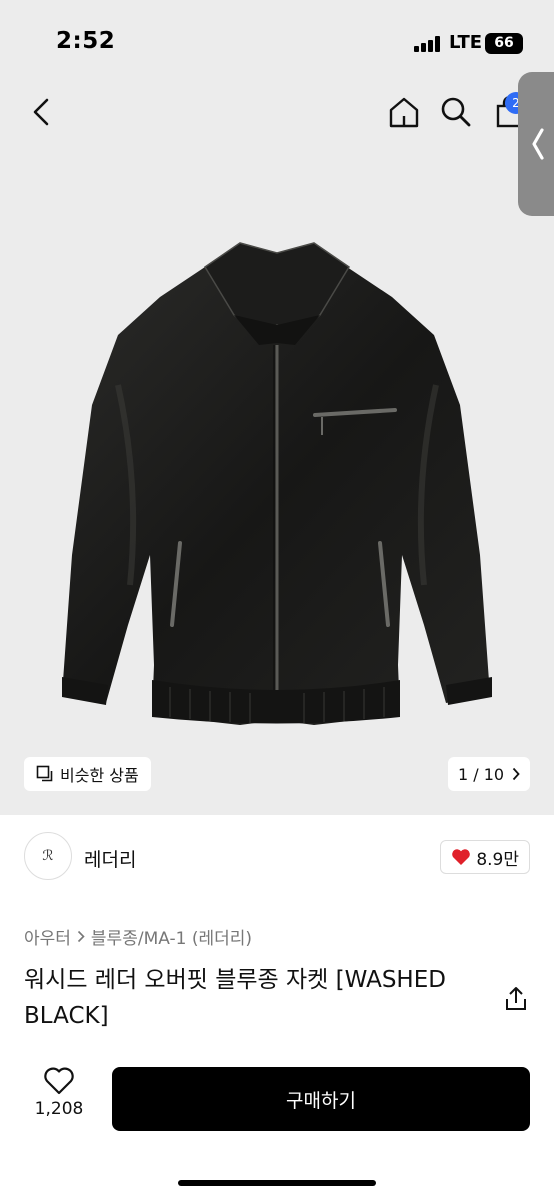 This screenshot has width=554, height=1200. I want to click on brand-logo: ℛ, so click(48, 856).